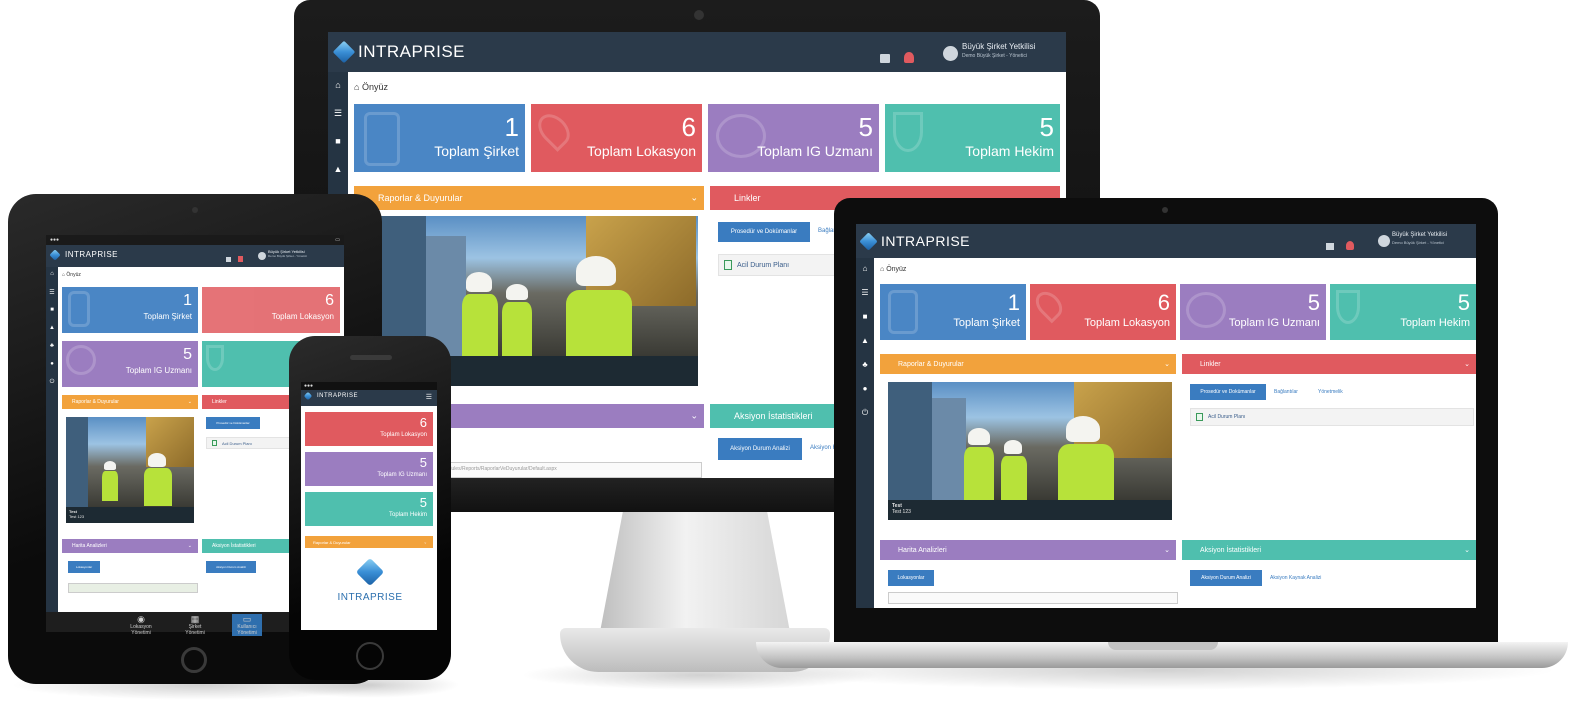 The height and width of the screenshot is (708, 1570). Describe the element at coordinates (1332, 417) in the screenshot. I see `file-row: Acil Durum Planı` at that location.